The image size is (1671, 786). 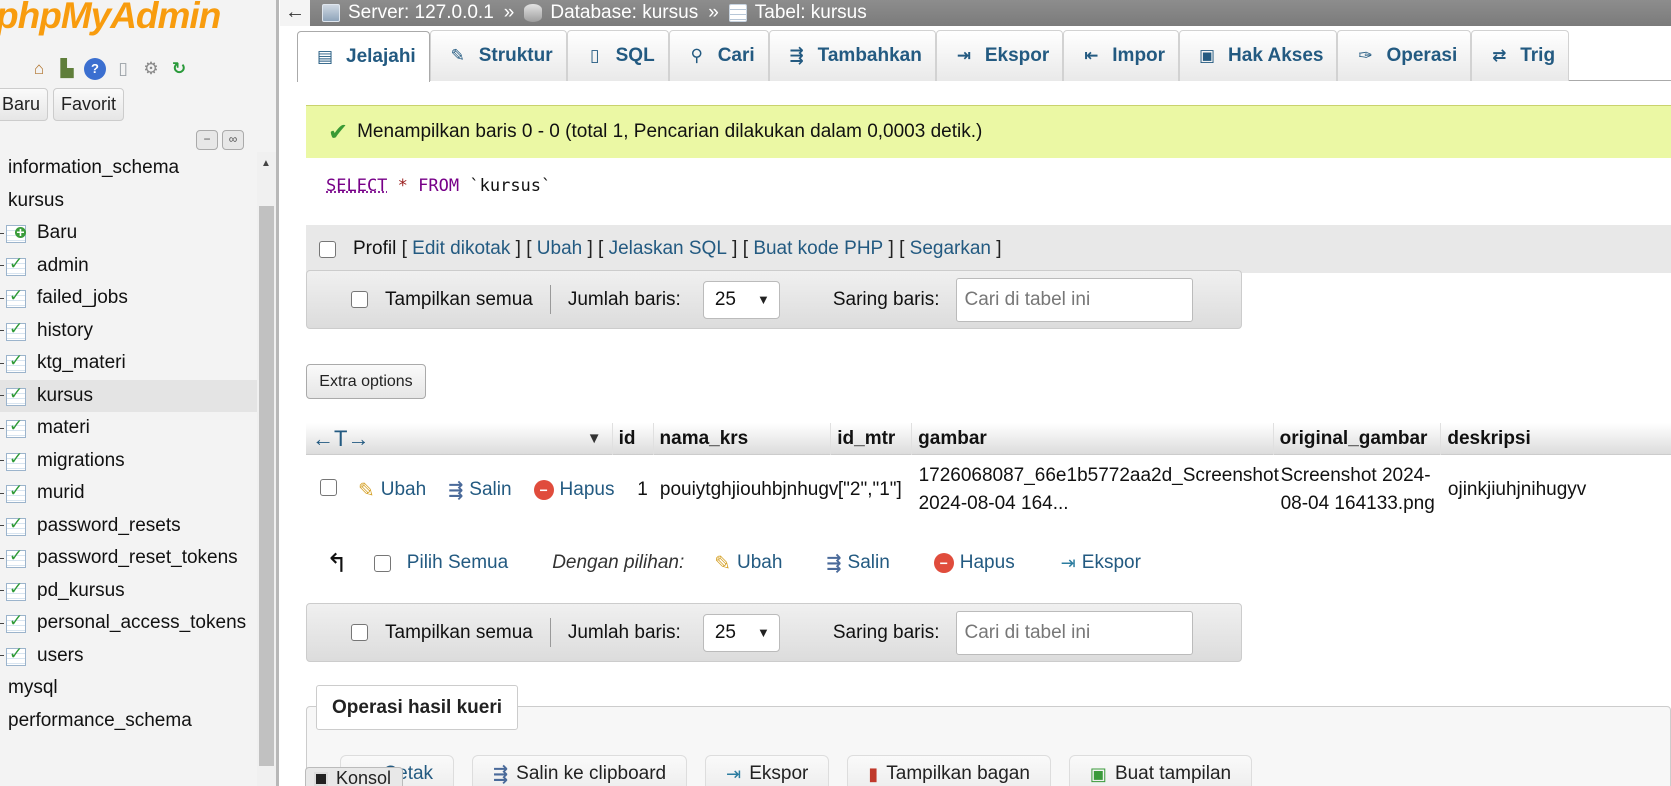 What do you see at coordinates (1121, 55) in the screenshot?
I see `tab-impor: ⇤ Impor` at bounding box center [1121, 55].